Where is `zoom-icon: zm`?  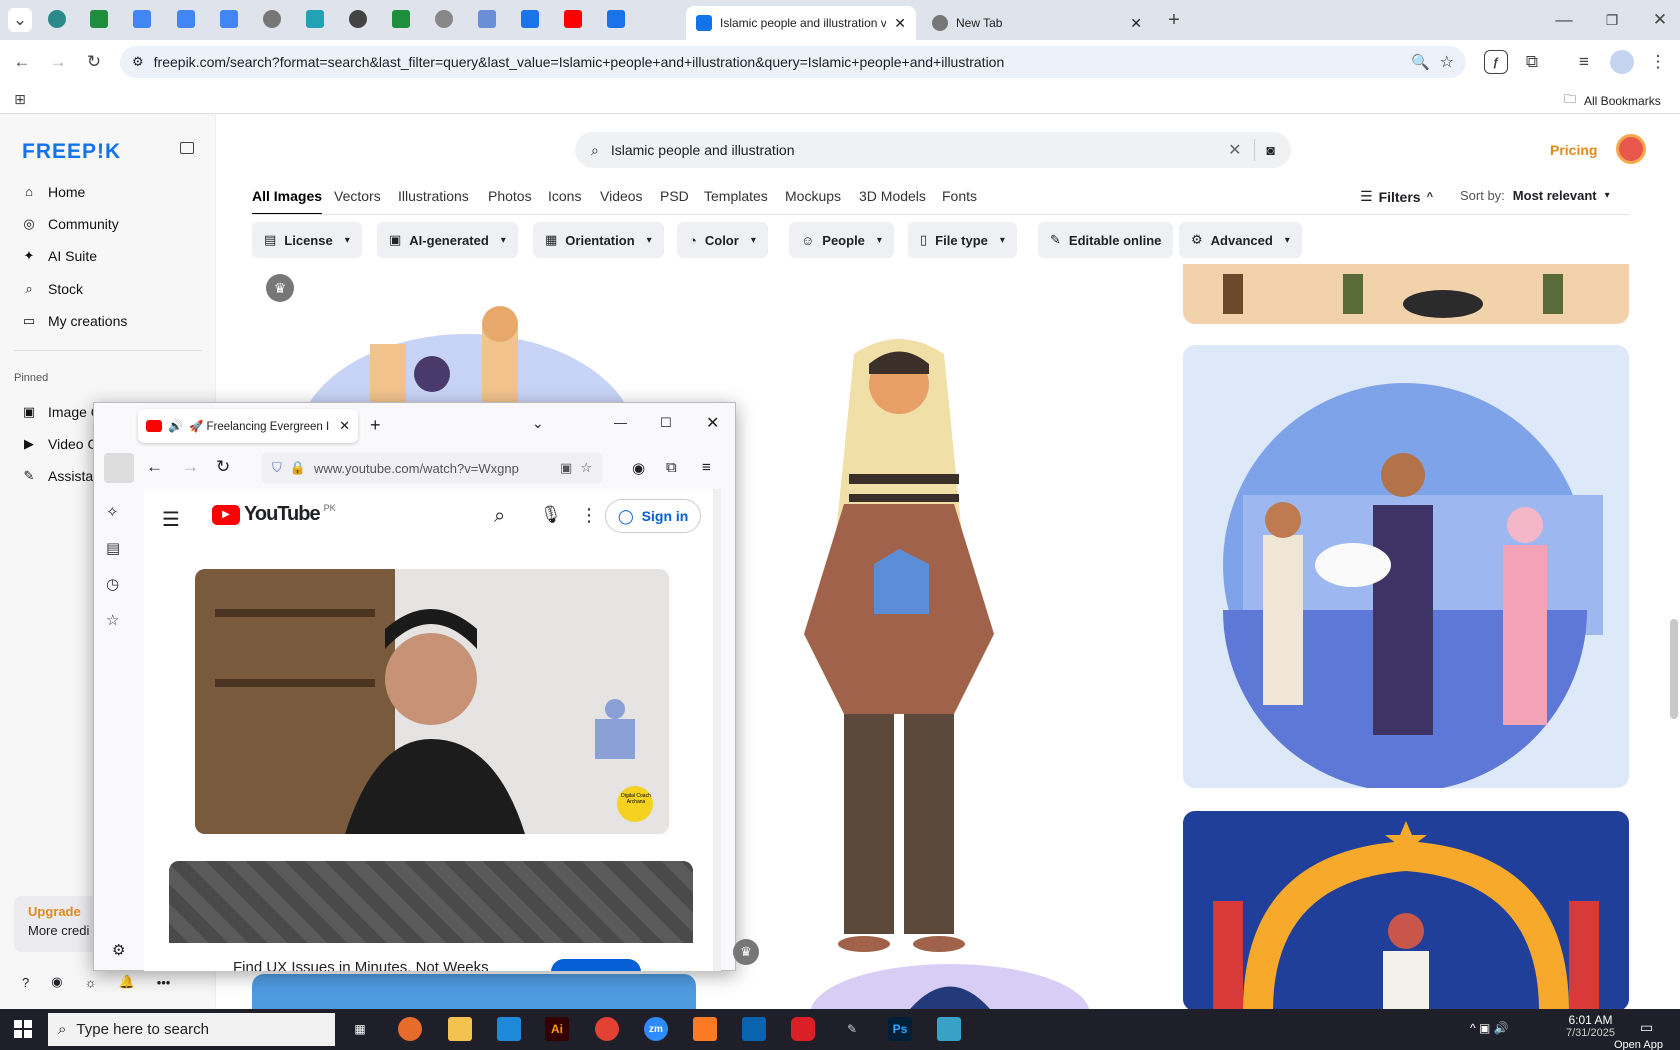
zoom-icon: zm is located at coordinates (656, 1029).